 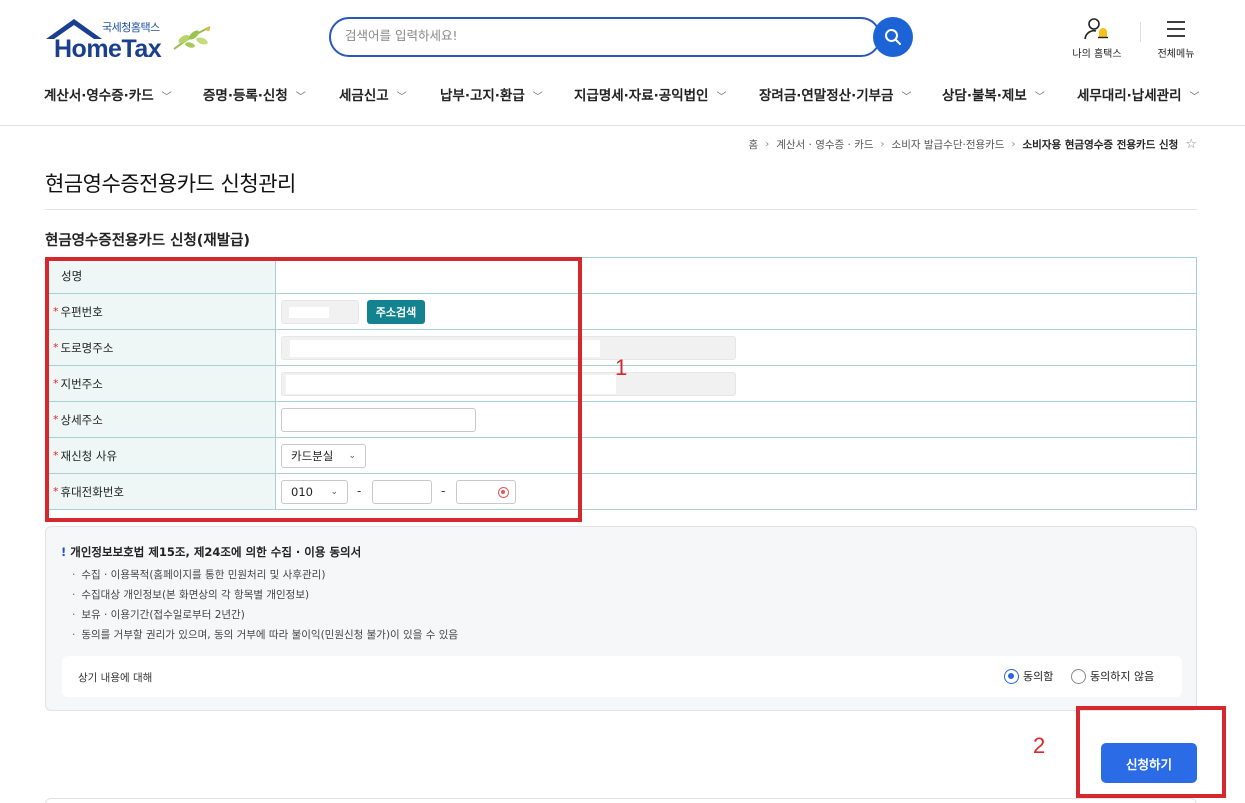 What do you see at coordinates (108, 94) in the screenshot?
I see `gnb-invoice-receipt-card: 계산서·영수증·카드 ﹀` at bounding box center [108, 94].